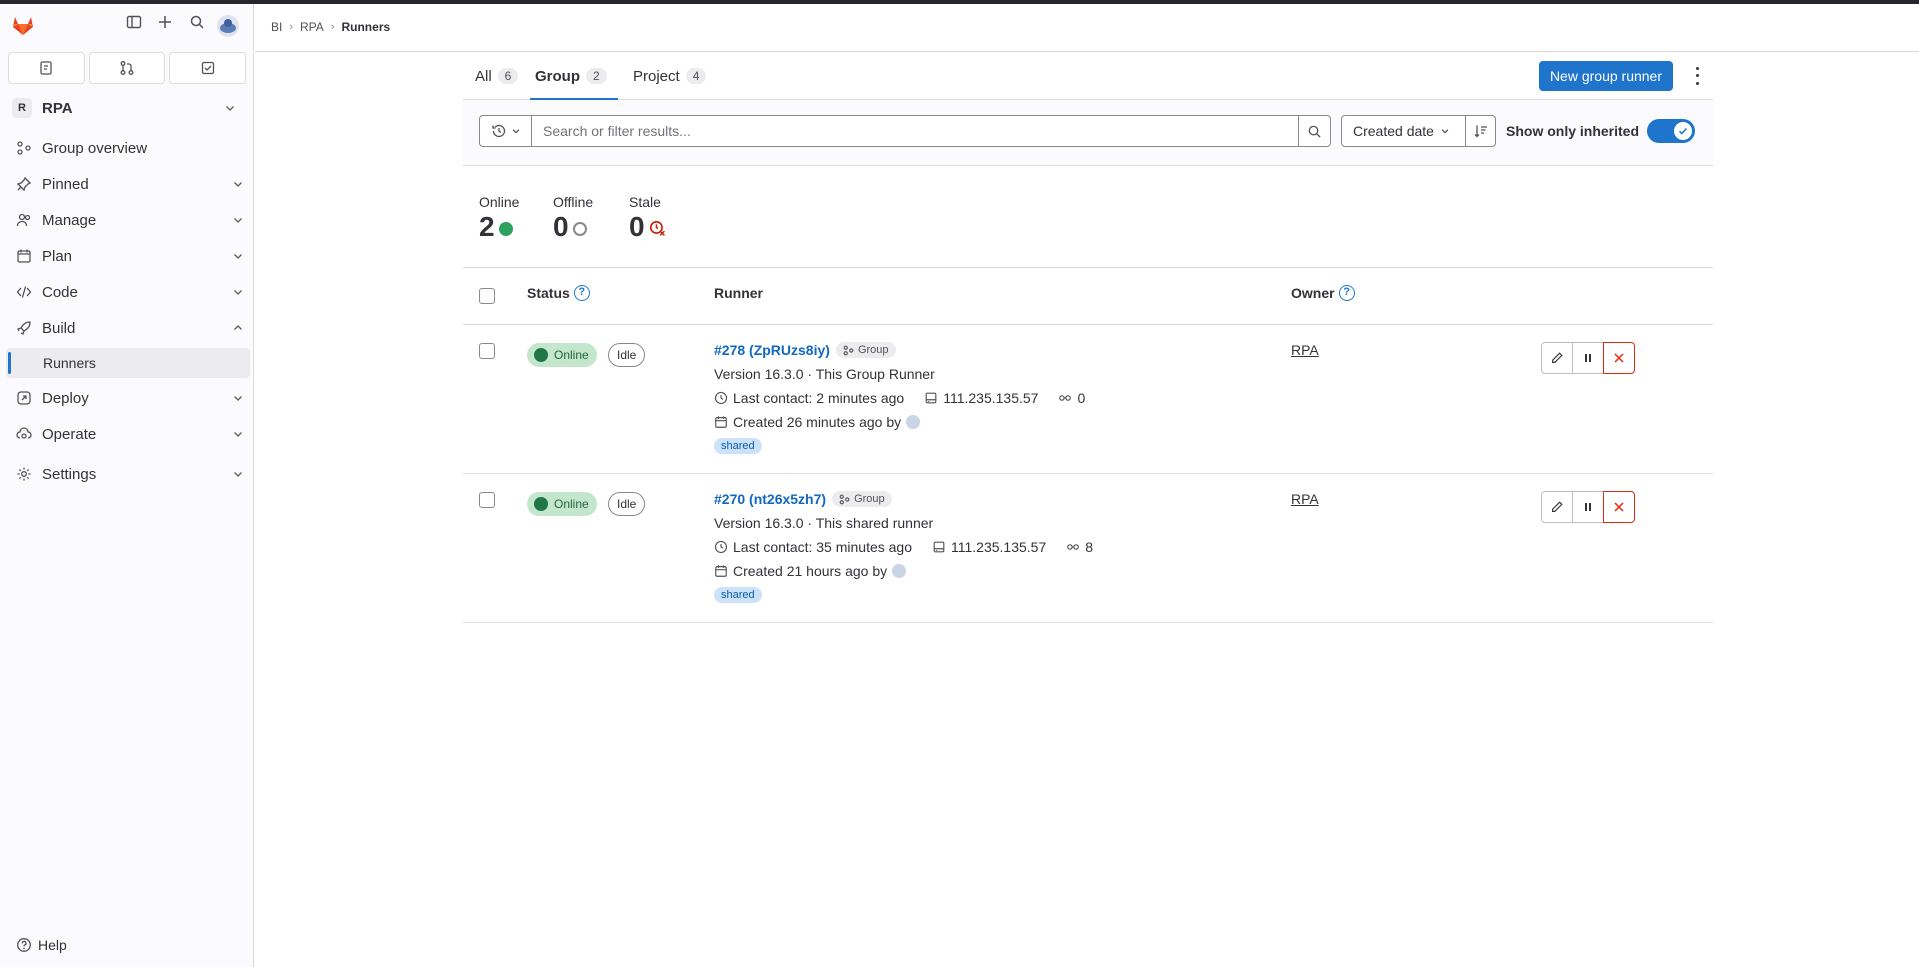  I want to click on group-name: RPA, so click(57, 108).